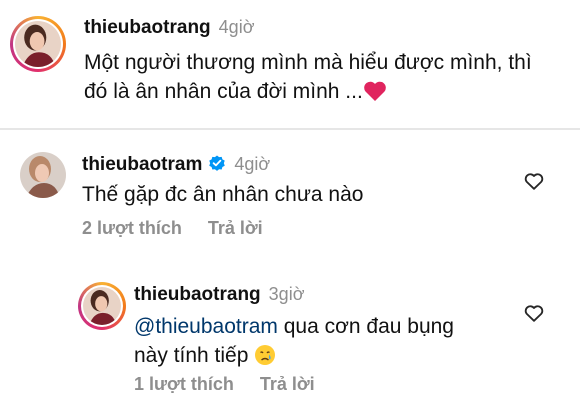 This screenshot has width=580, height=418. I want to click on reply-line-1-text: qua cơn đau bụng, so click(365, 326).